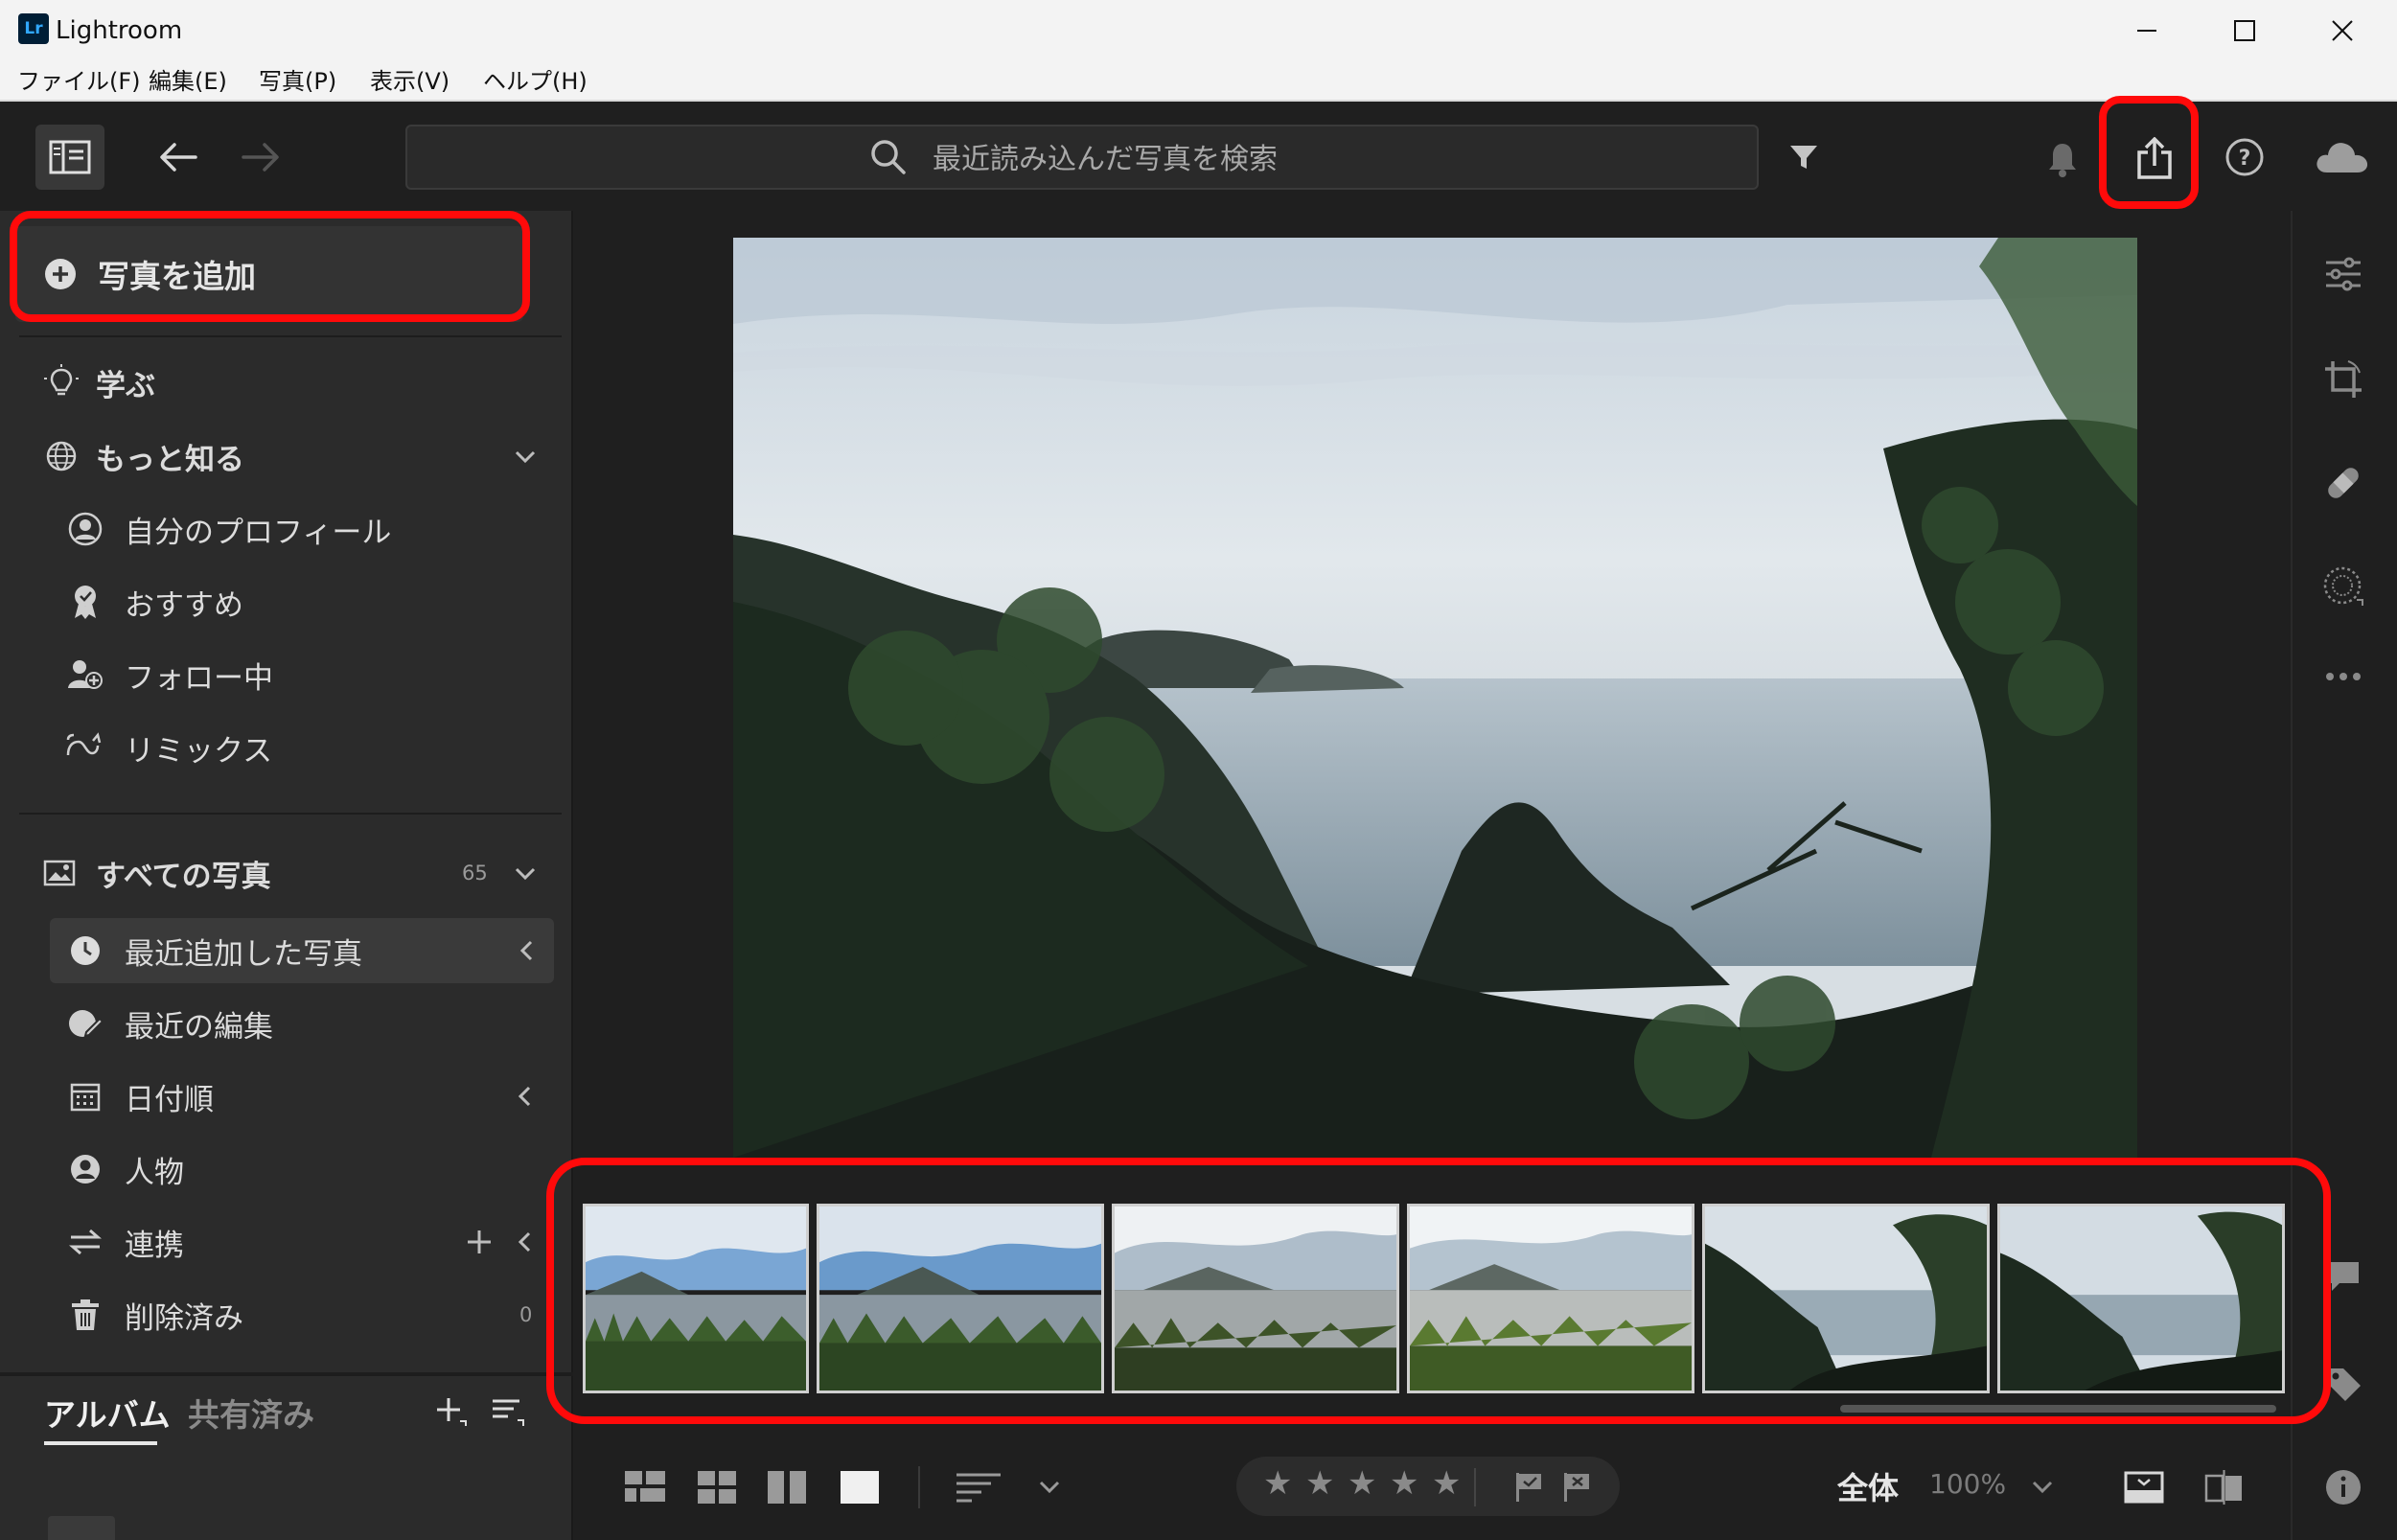 The width and height of the screenshot is (2397, 1540). I want to click on healing-button, so click(2343, 483).